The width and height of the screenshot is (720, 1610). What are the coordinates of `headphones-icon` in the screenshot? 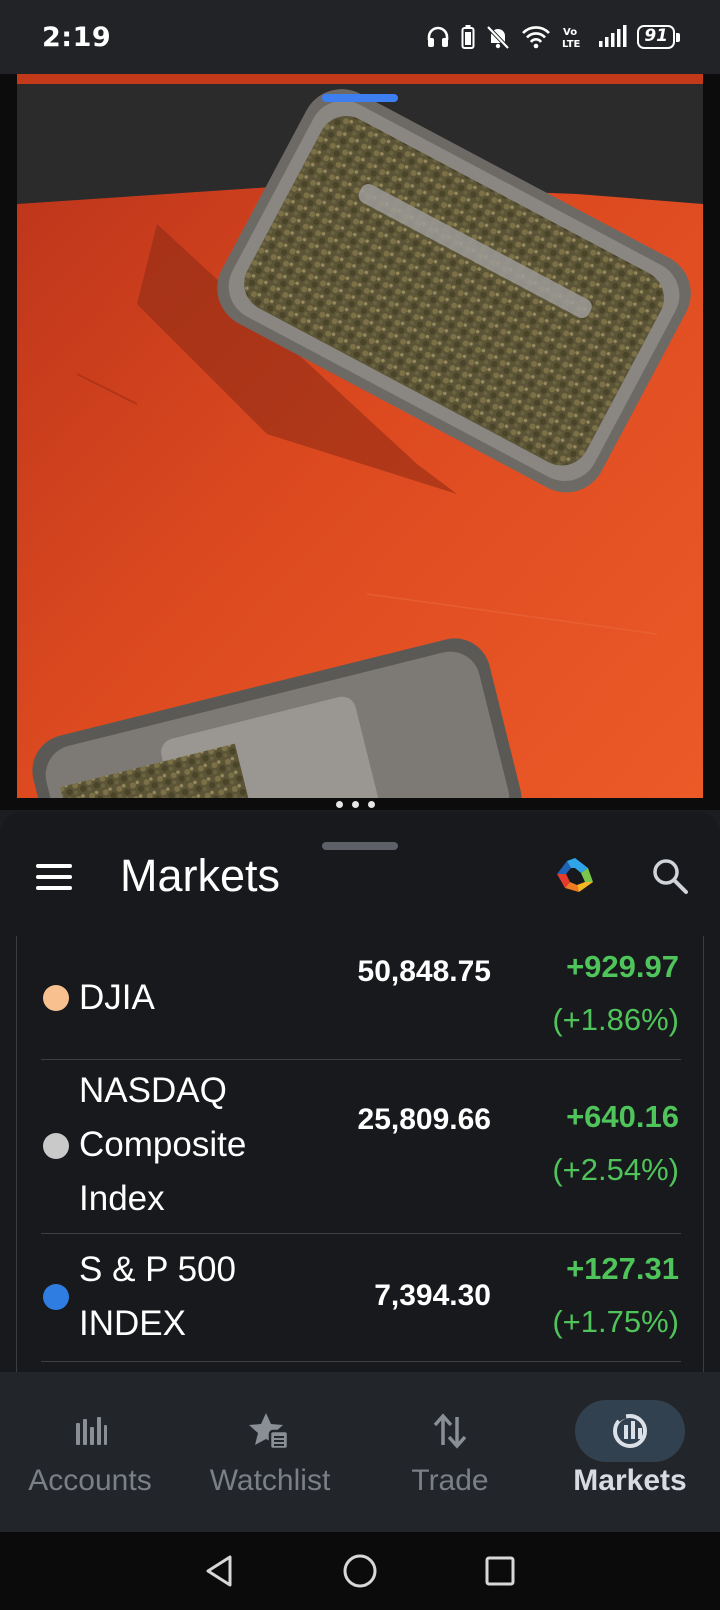 It's located at (438, 36).